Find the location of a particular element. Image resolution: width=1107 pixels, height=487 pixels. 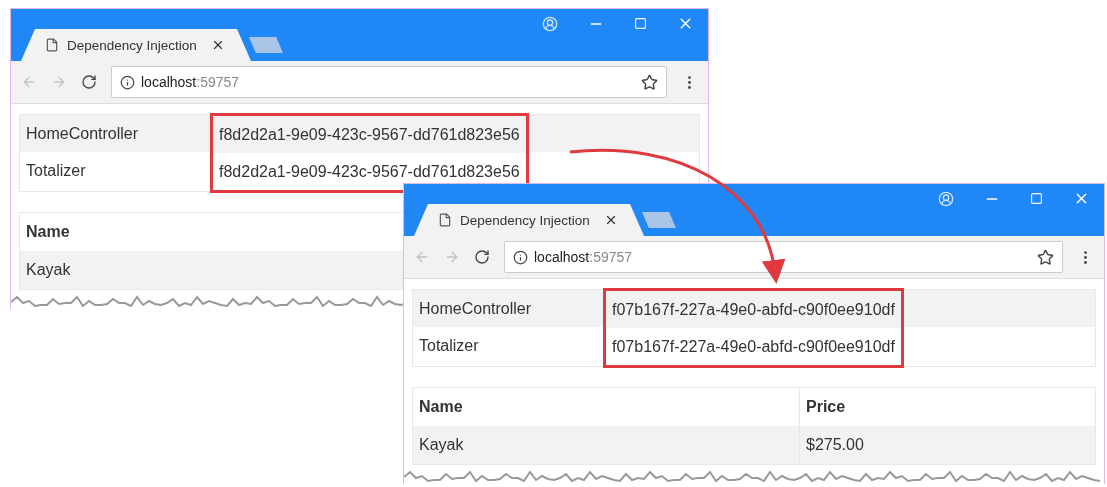

table-cell: f8d2d2a1-9e09-423c-9567-dd761d823e56 is located at coordinates (369, 134).